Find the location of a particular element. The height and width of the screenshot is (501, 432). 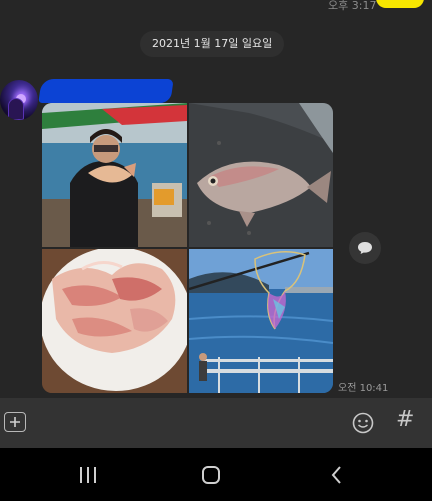

message-input-bar: # is located at coordinates (216, 423).